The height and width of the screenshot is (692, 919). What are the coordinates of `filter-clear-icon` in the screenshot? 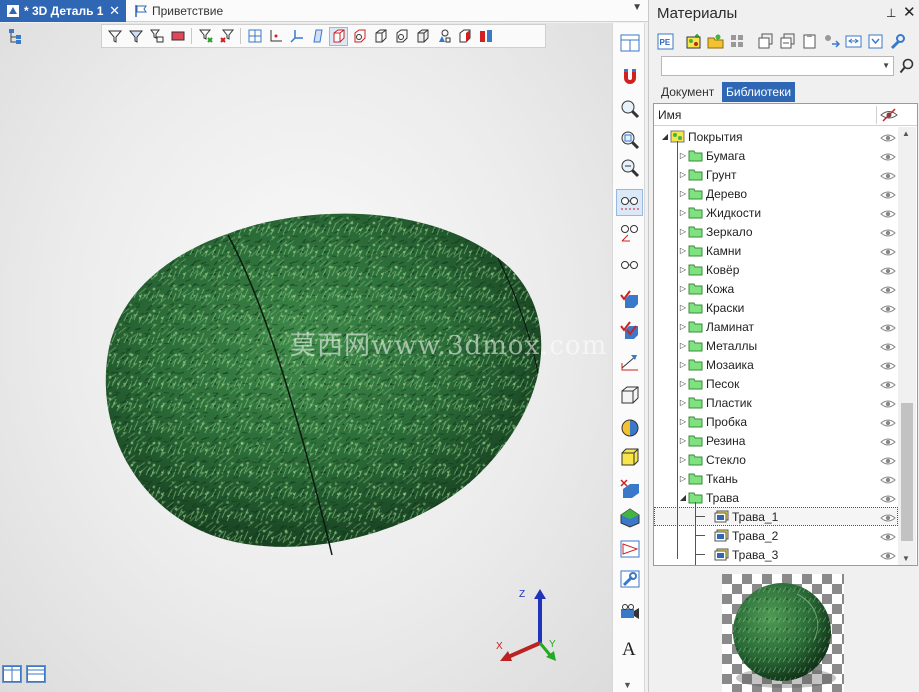 It's located at (205, 36).